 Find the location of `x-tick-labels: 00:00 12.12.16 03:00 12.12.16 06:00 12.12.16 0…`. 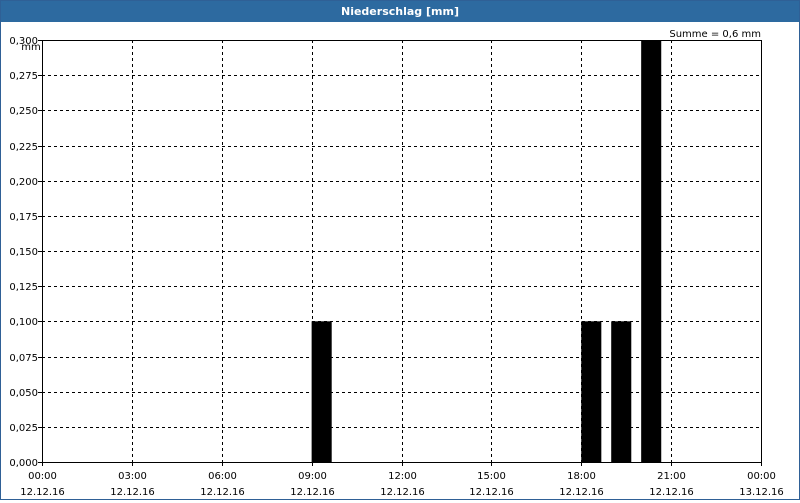

x-tick-labels: 00:00 12.12.16 03:00 12.12.16 06:00 12.12.16 0… is located at coordinates (402, 484).